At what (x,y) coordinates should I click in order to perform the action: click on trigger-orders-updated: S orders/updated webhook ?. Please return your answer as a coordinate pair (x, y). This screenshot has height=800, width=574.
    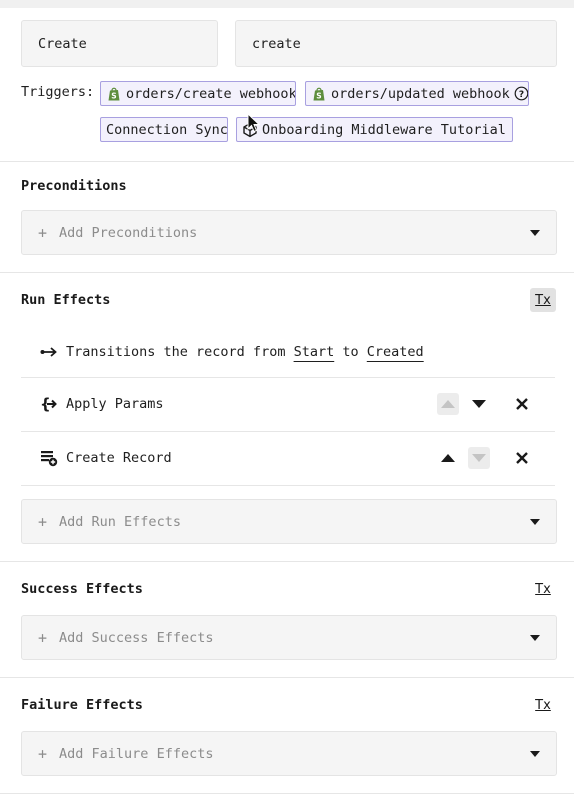
    Looking at the image, I should click on (417, 93).